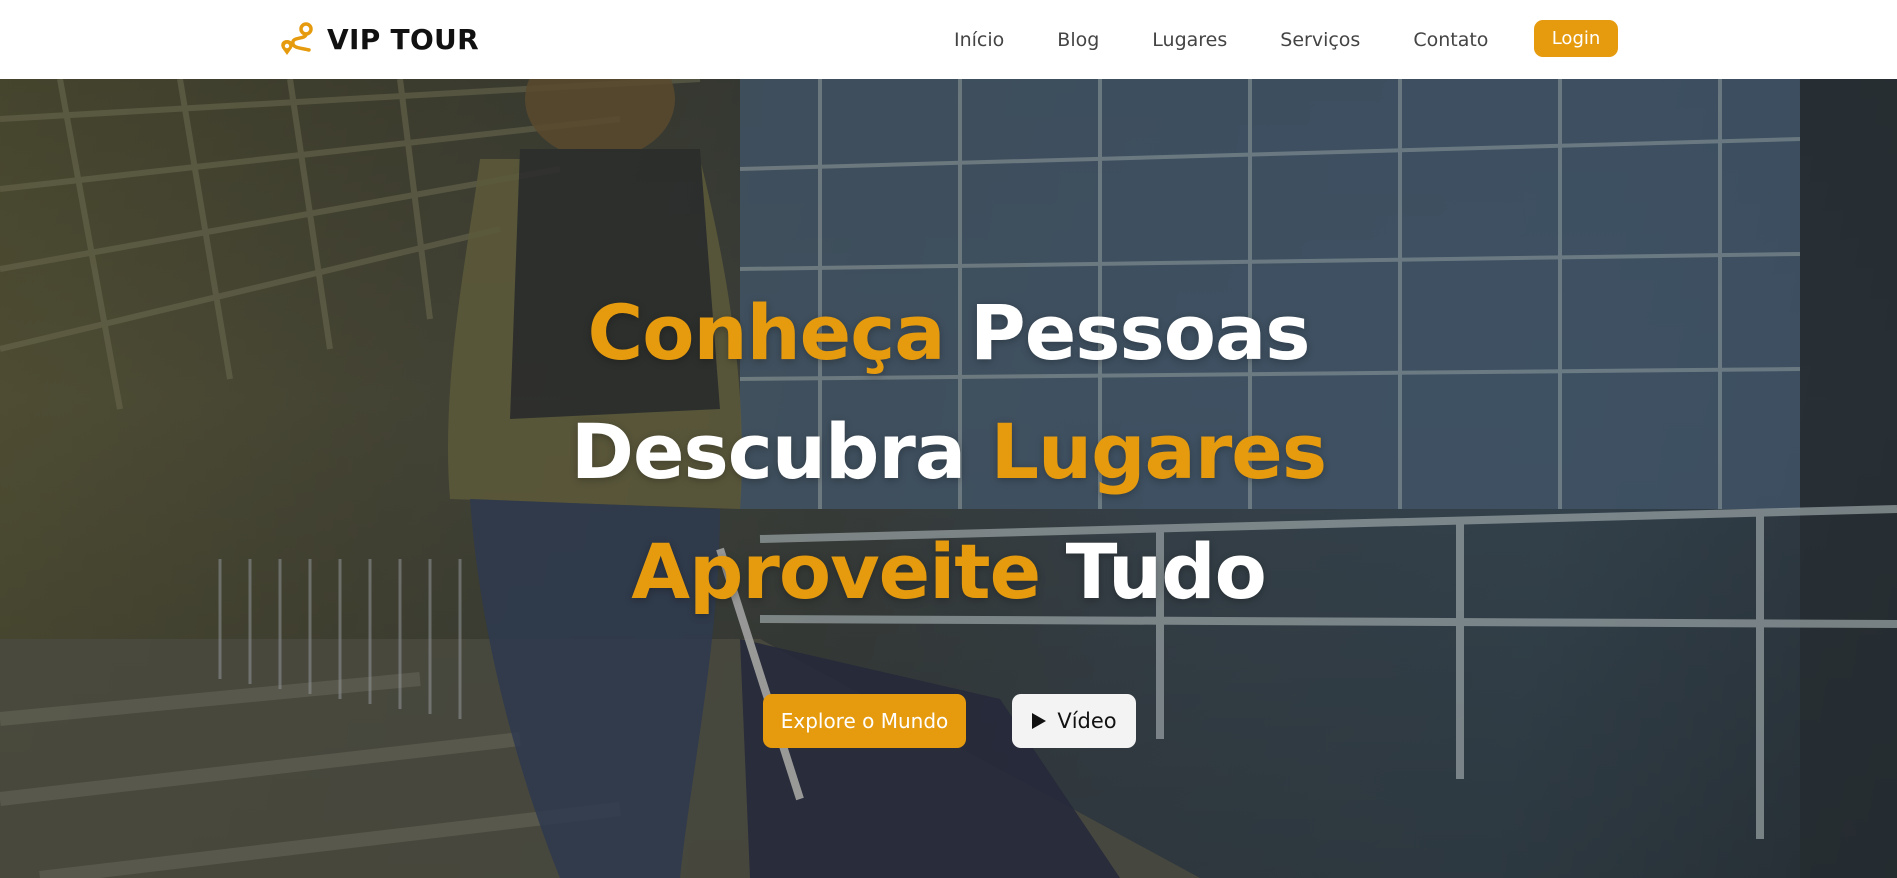 Image resolution: width=1897 pixels, height=878 pixels. What do you see at coordinates (403, 39) in the screenshot?
I see `brand-name: VIP TOUR` at bounding box center [403, 39].